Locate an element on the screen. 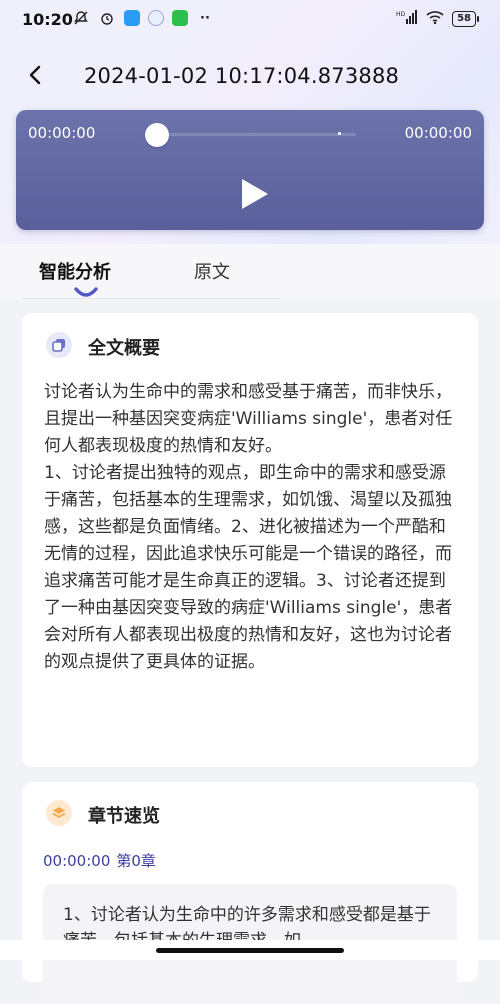 The height and width of the screenshot is (1004, 500). wechat-icon is located at coordinates (180, 18).